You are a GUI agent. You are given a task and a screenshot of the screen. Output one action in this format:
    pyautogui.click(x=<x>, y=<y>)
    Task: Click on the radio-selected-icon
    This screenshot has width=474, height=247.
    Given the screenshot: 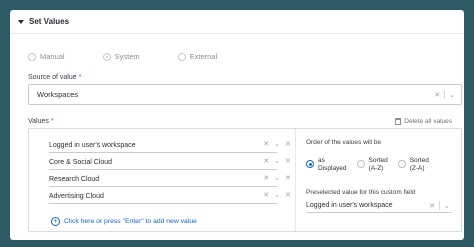 What is the action you would take?
    pyautogui.click(x=310, y=164)
    